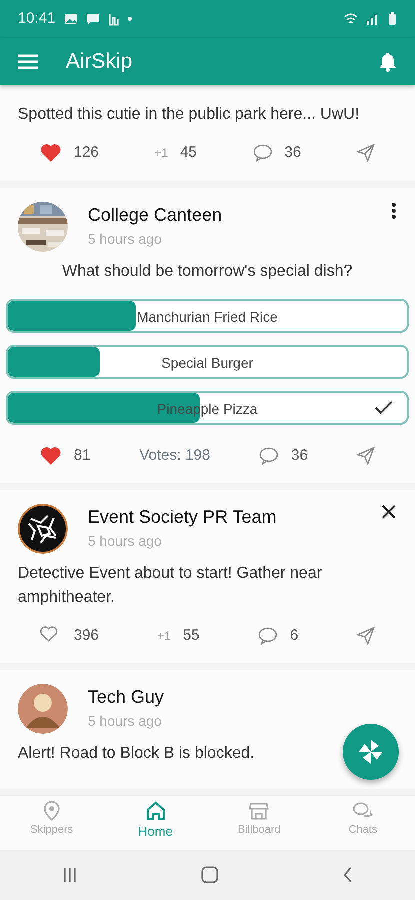  I want to click on wifi-icon, so click(351, 19).